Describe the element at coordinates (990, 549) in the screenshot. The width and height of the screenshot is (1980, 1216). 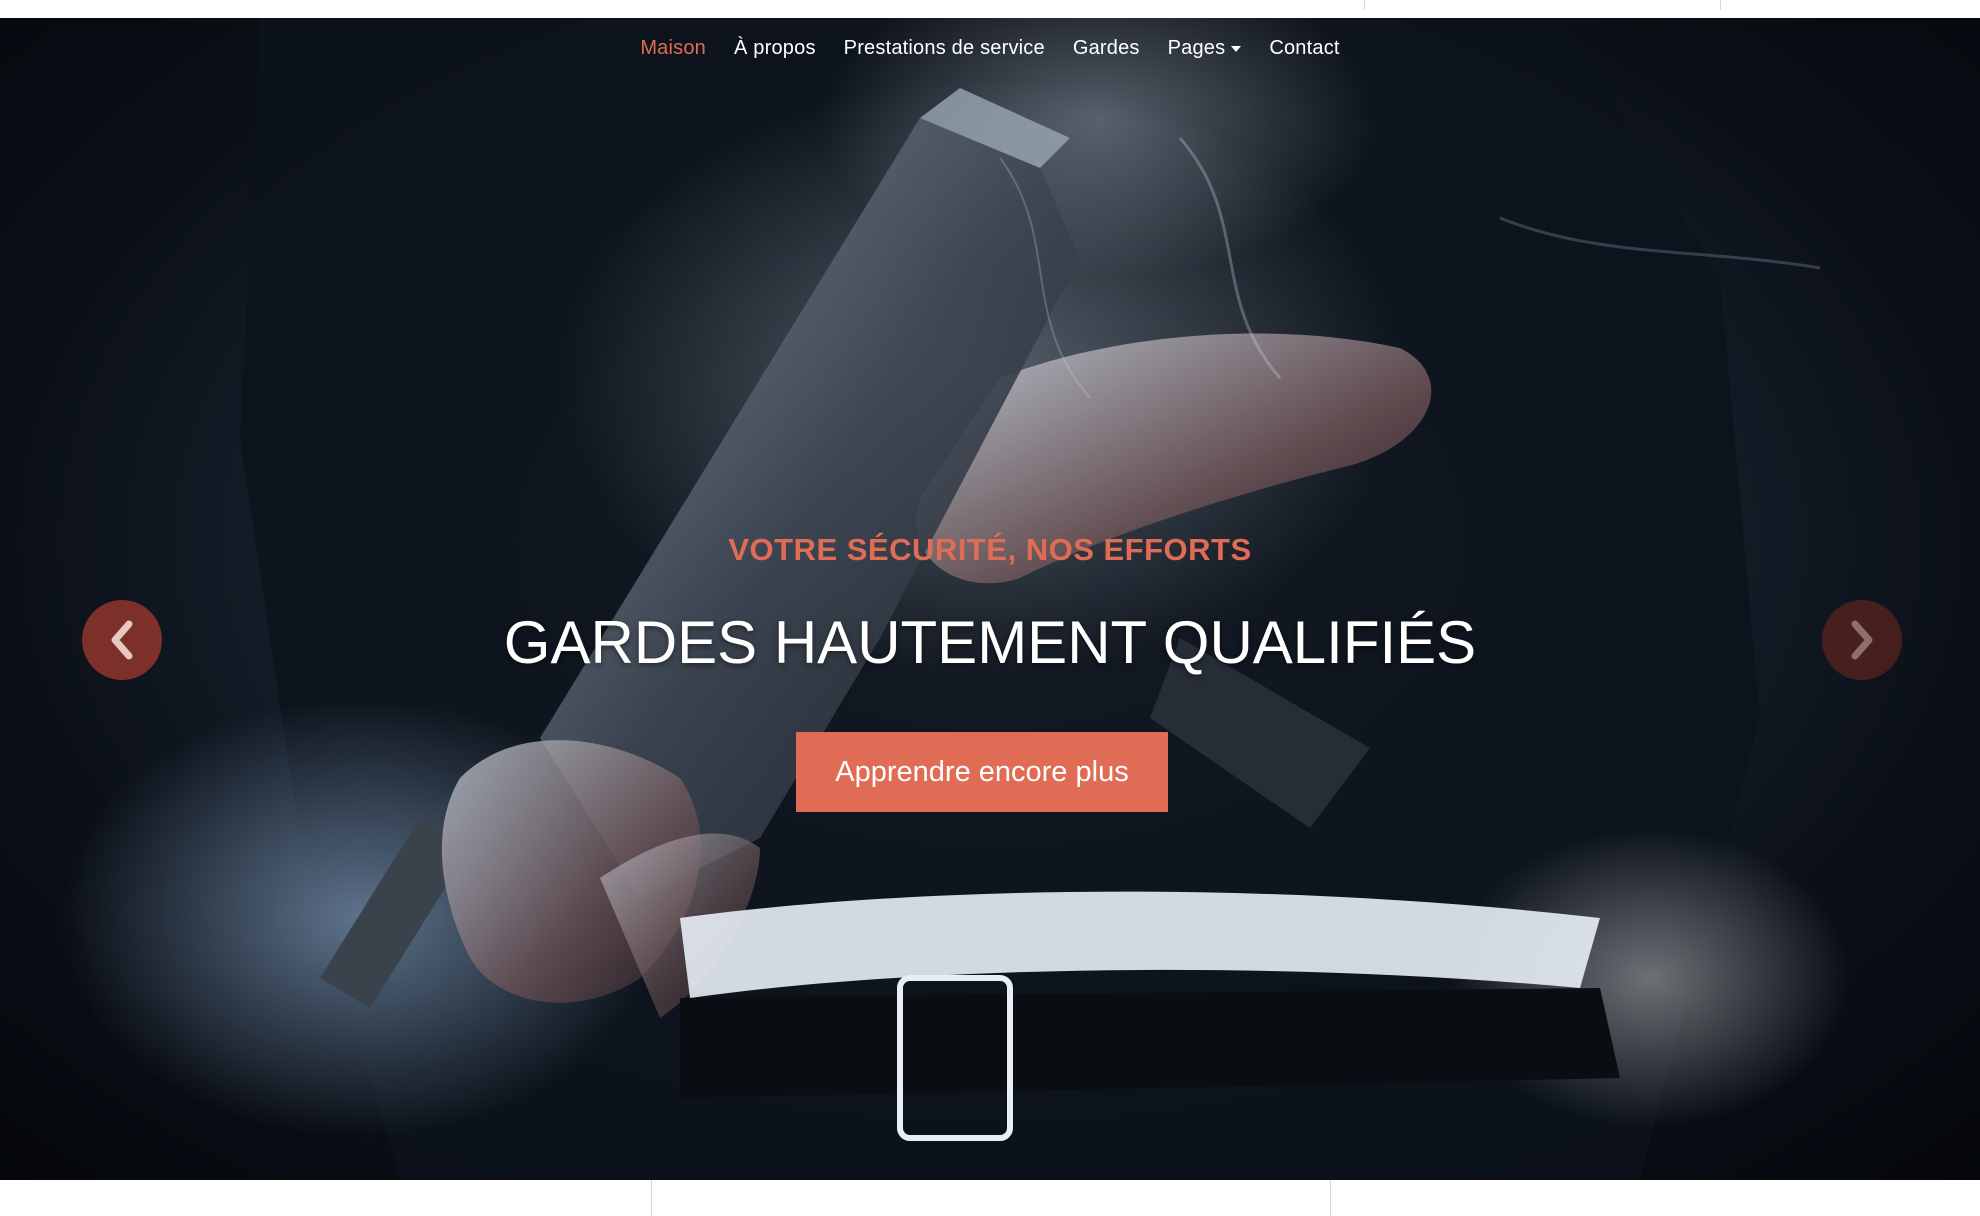
I see `hero-eyebrow: VOTRE SÉCURITÉ, NOS EFFORTS` at that location.